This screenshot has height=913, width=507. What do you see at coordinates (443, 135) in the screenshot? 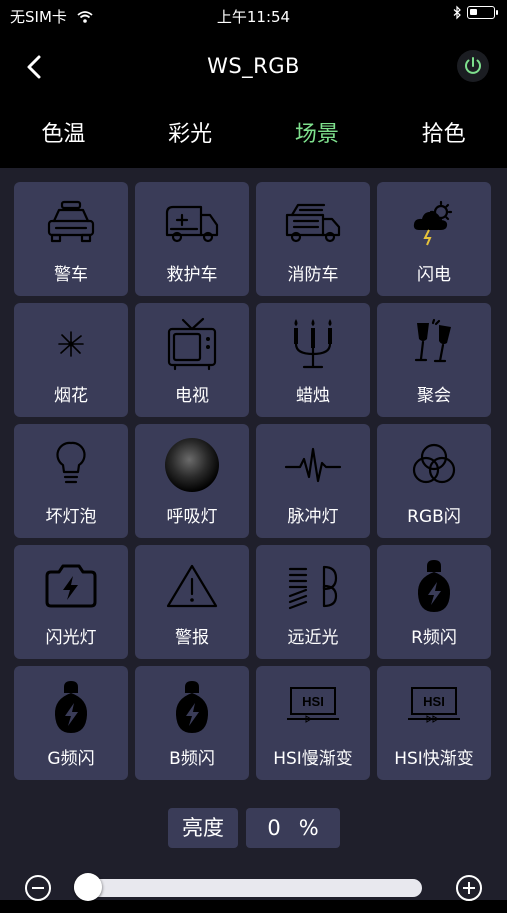
I see `tab-color-picker: 拾色` at bounding box center [443, 135].